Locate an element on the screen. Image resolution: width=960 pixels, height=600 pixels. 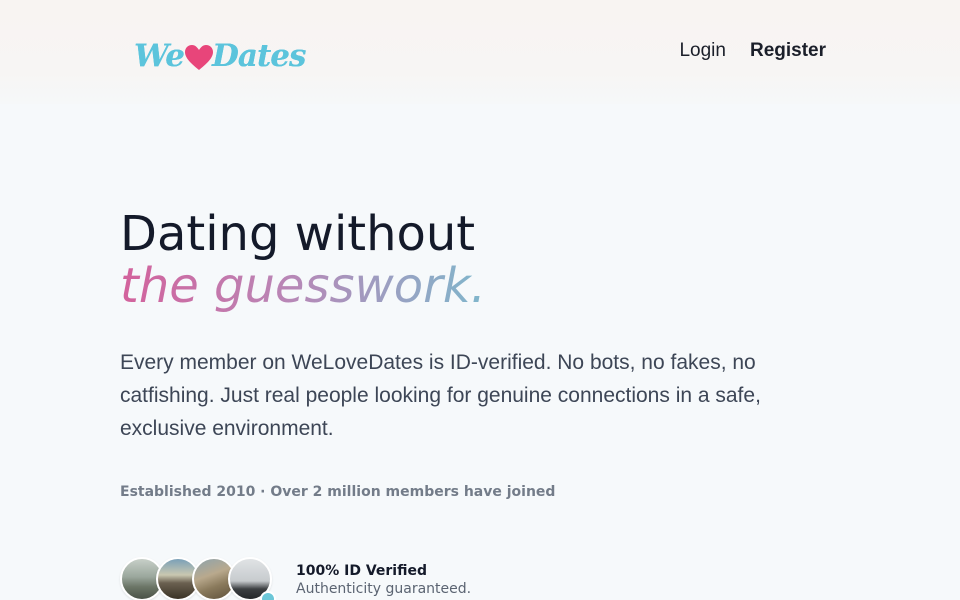
avatar-stack is located at coordinates (198, 578).